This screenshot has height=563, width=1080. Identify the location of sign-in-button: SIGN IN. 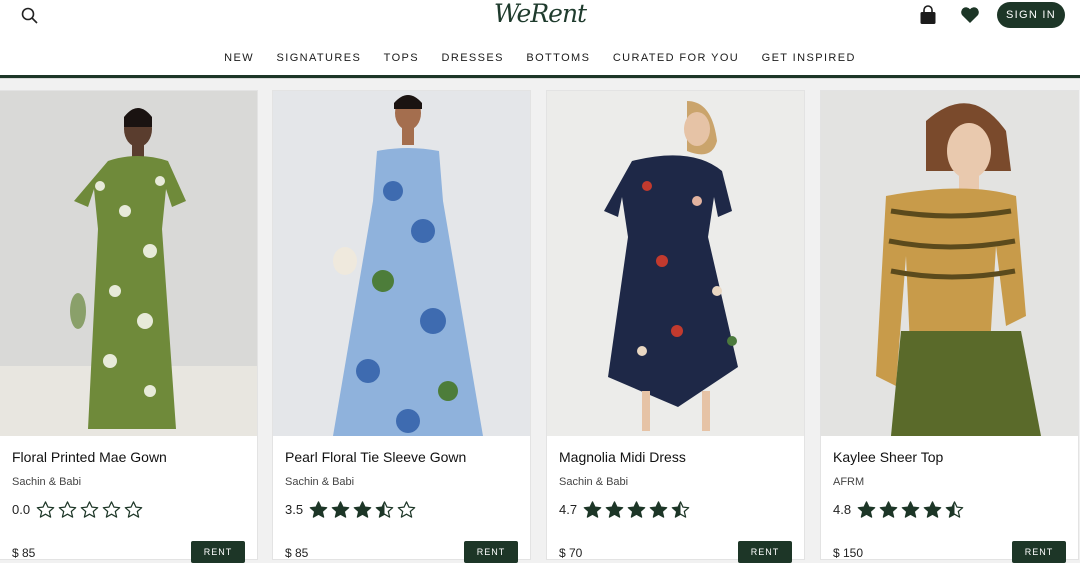
(1031, 15).